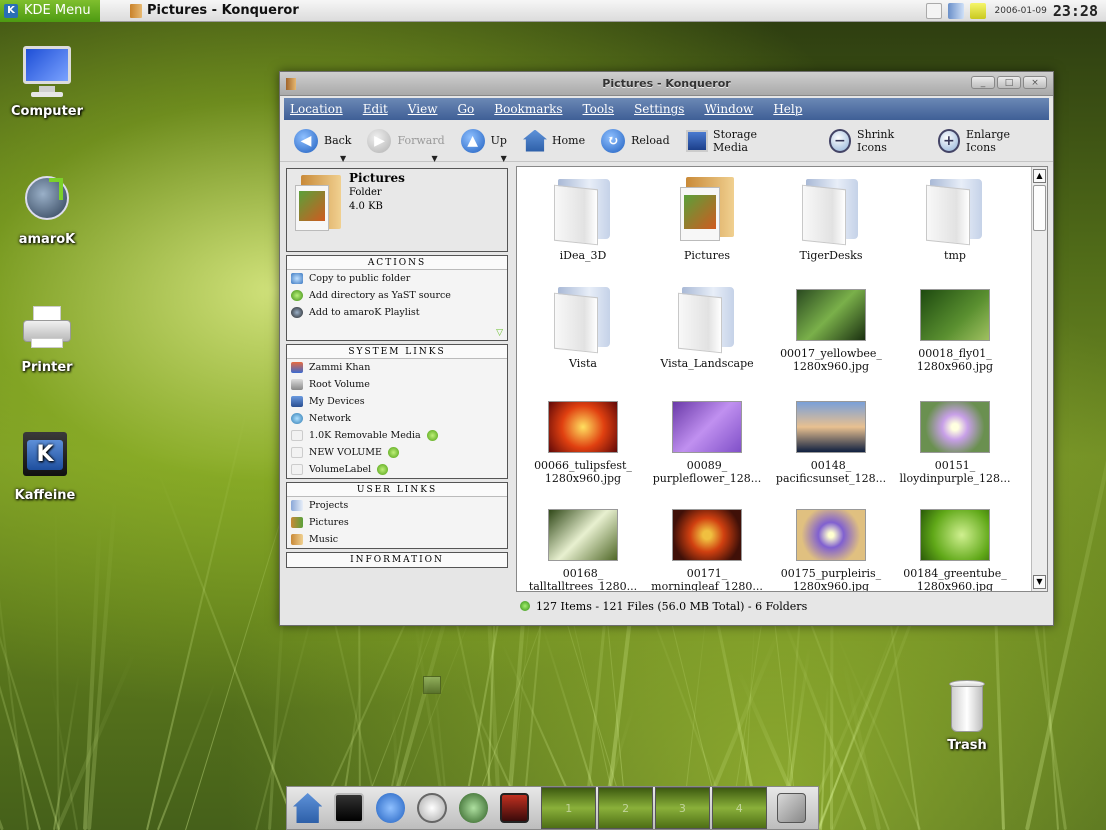  What do you see at coordinates (343, 158) in the screenshot?
I see `back-history-dropdown: ▼` at bounding box center [343, 158].